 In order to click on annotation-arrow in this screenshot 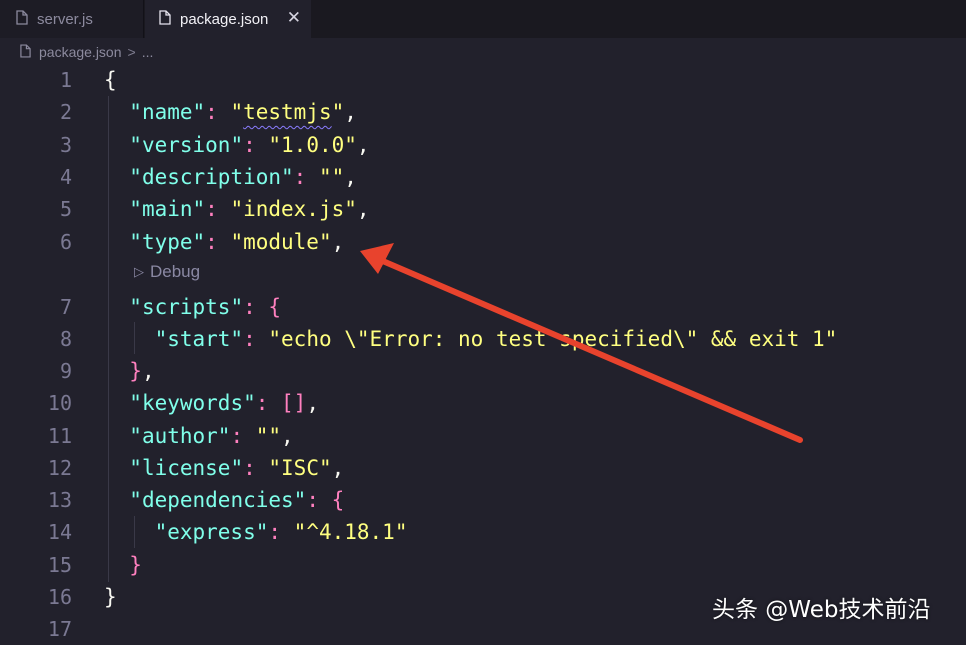, I will do `click(581, 343)`.